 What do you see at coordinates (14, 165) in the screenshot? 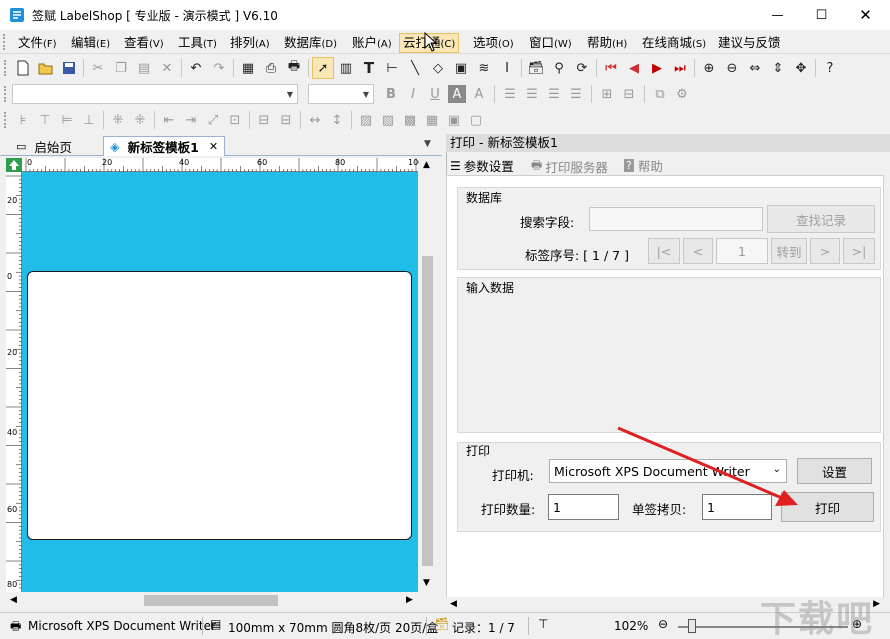
I see `ruler-origin-button` at bounding box center [14, 165].